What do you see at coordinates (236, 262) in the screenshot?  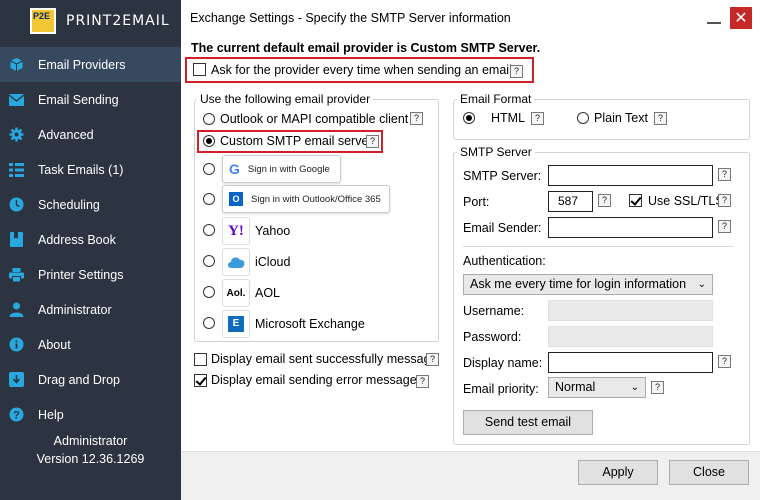 I see `icloud-icon` at bounding box center [236, 262].